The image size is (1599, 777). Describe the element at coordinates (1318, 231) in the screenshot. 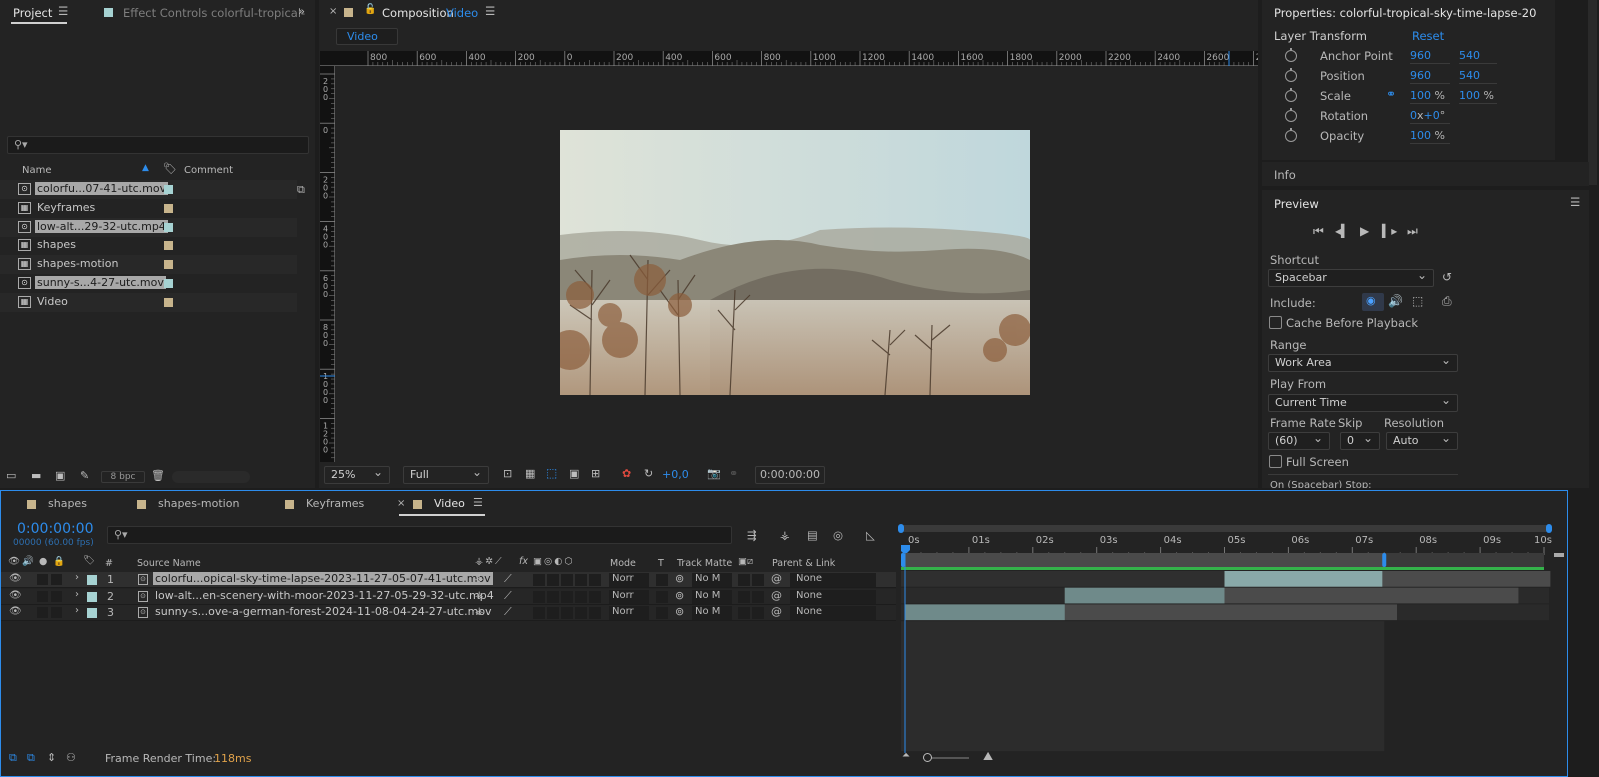

I see `first-frame-icon: ⏮` at that location.